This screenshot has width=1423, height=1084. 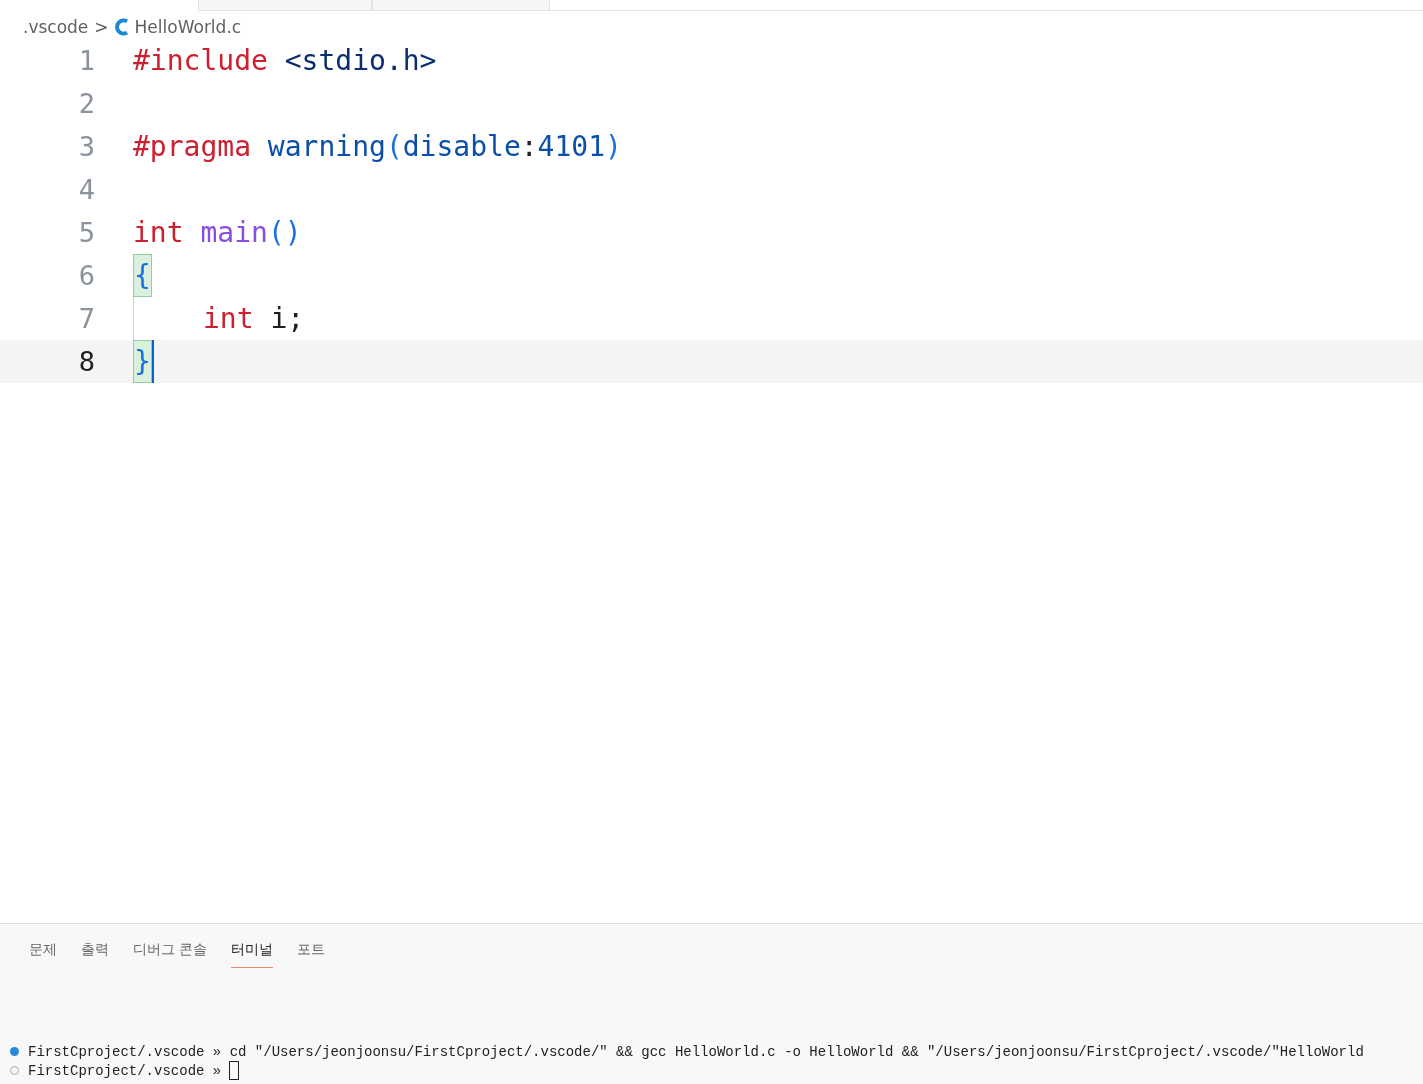 I want to click on text-cursor, so click(x=152, y=361).